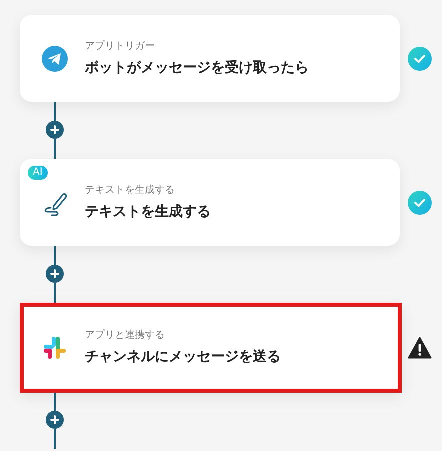 The image size is (442, 451). Describe the element at coordinates (197, 68) in the screenshot. I see `step-title: ボットがメッセージを受け取ったら` at that location.